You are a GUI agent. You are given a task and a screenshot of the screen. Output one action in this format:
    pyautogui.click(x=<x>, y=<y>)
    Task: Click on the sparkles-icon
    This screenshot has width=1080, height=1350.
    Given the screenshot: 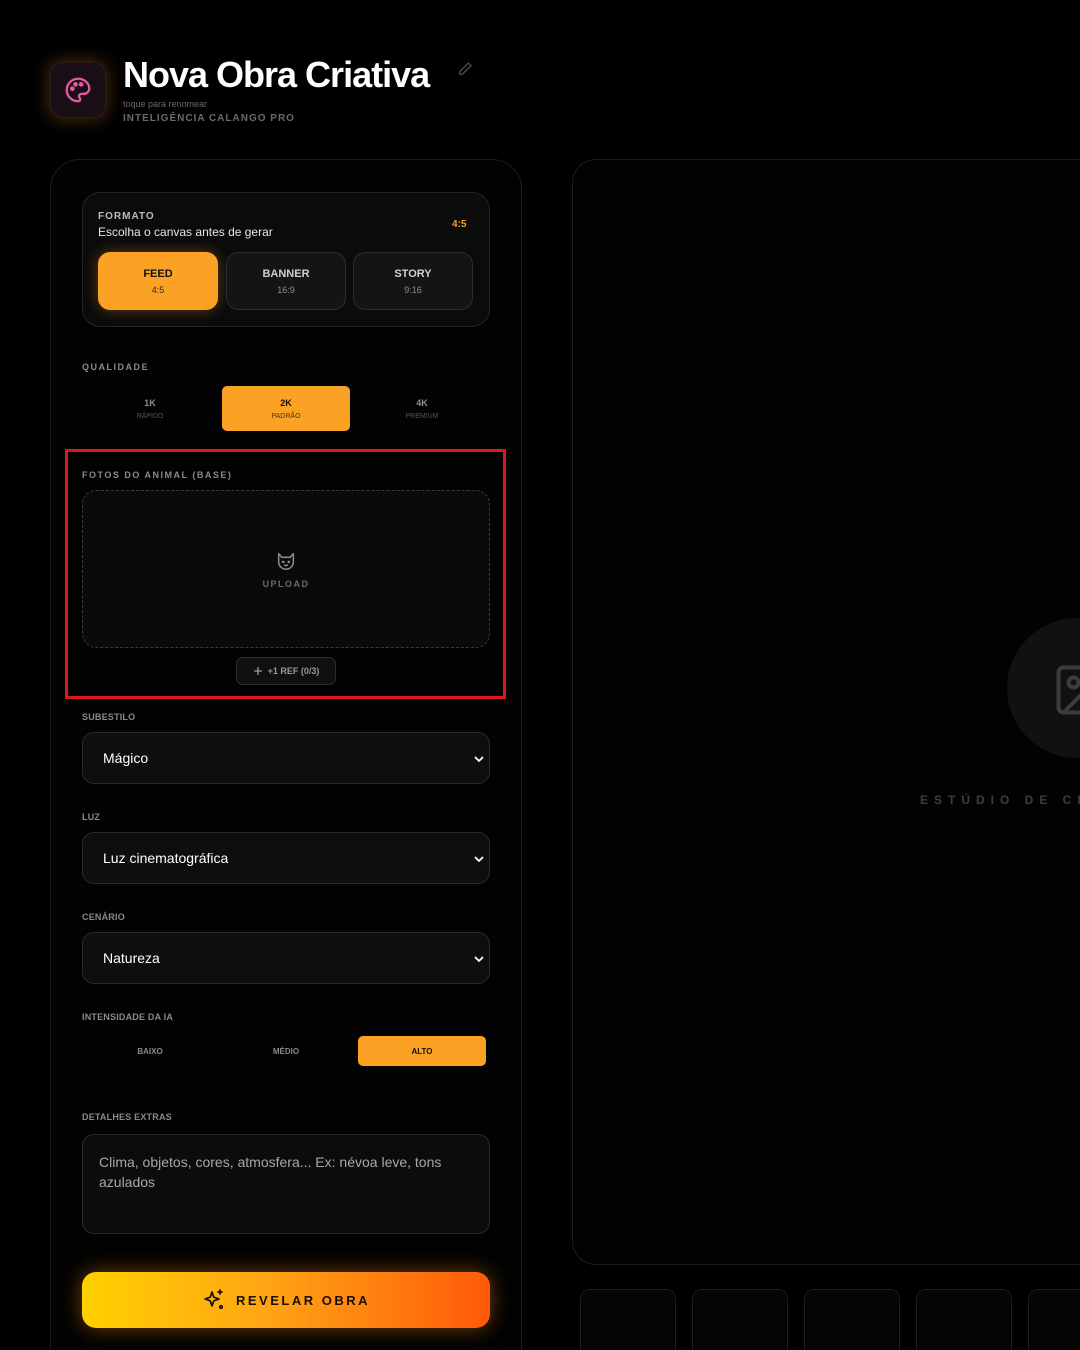 What is the action you would take?
    pyautogui.click(x=214, y=1299)
    